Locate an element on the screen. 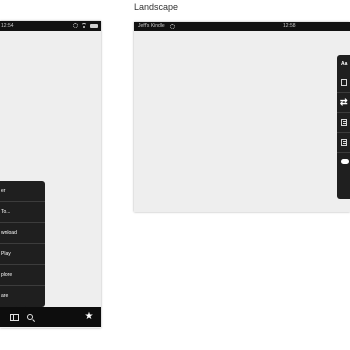 The image size is (350, 350). landscape-label: Landscape is located at coordinates (156, 7).